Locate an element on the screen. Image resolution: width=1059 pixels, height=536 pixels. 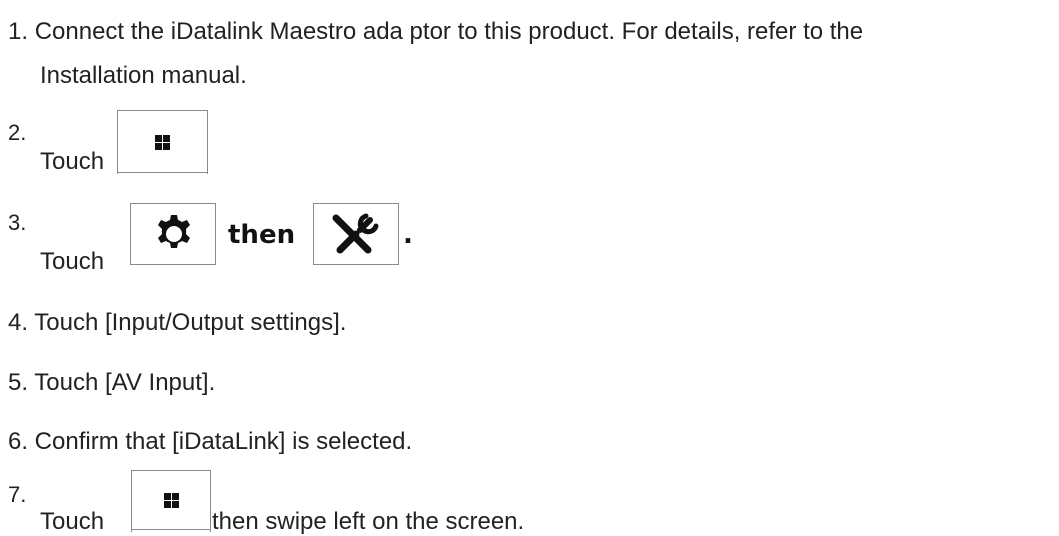
step-3-number: 3. is located at coordinates (17, 222).